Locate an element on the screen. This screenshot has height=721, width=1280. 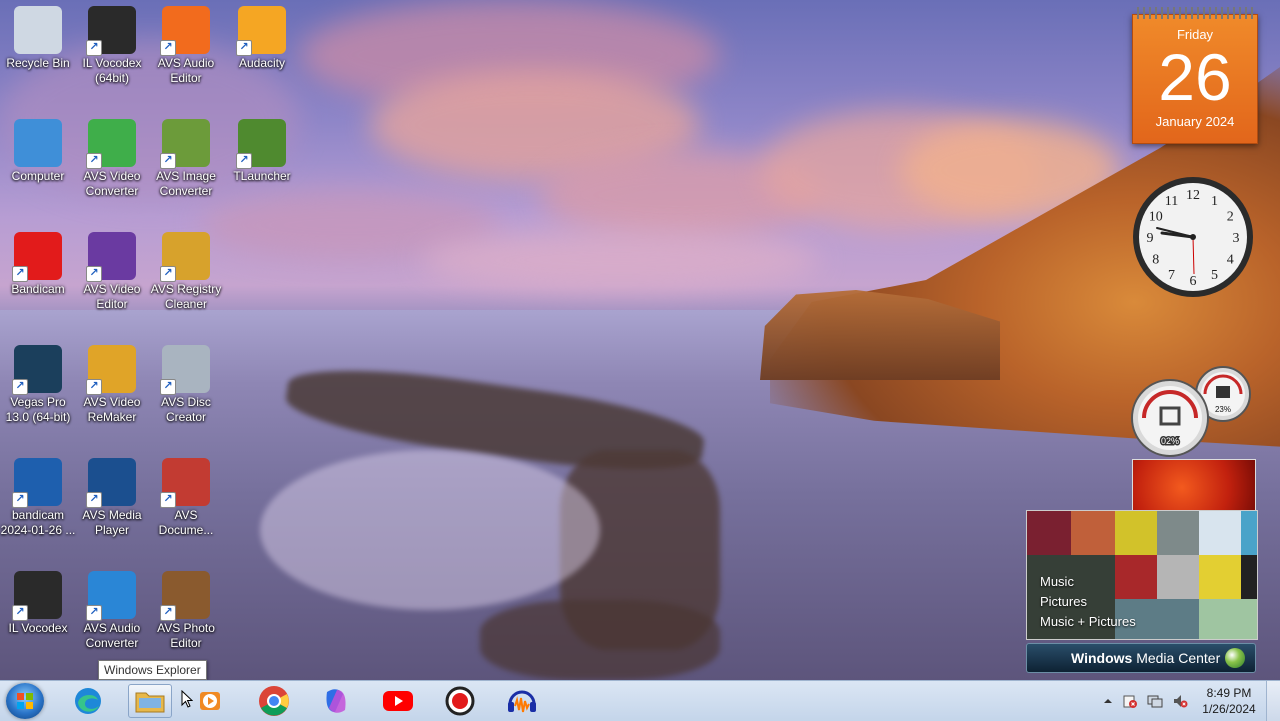
taskbar-audacity-button is located at coordinates (522, 701).